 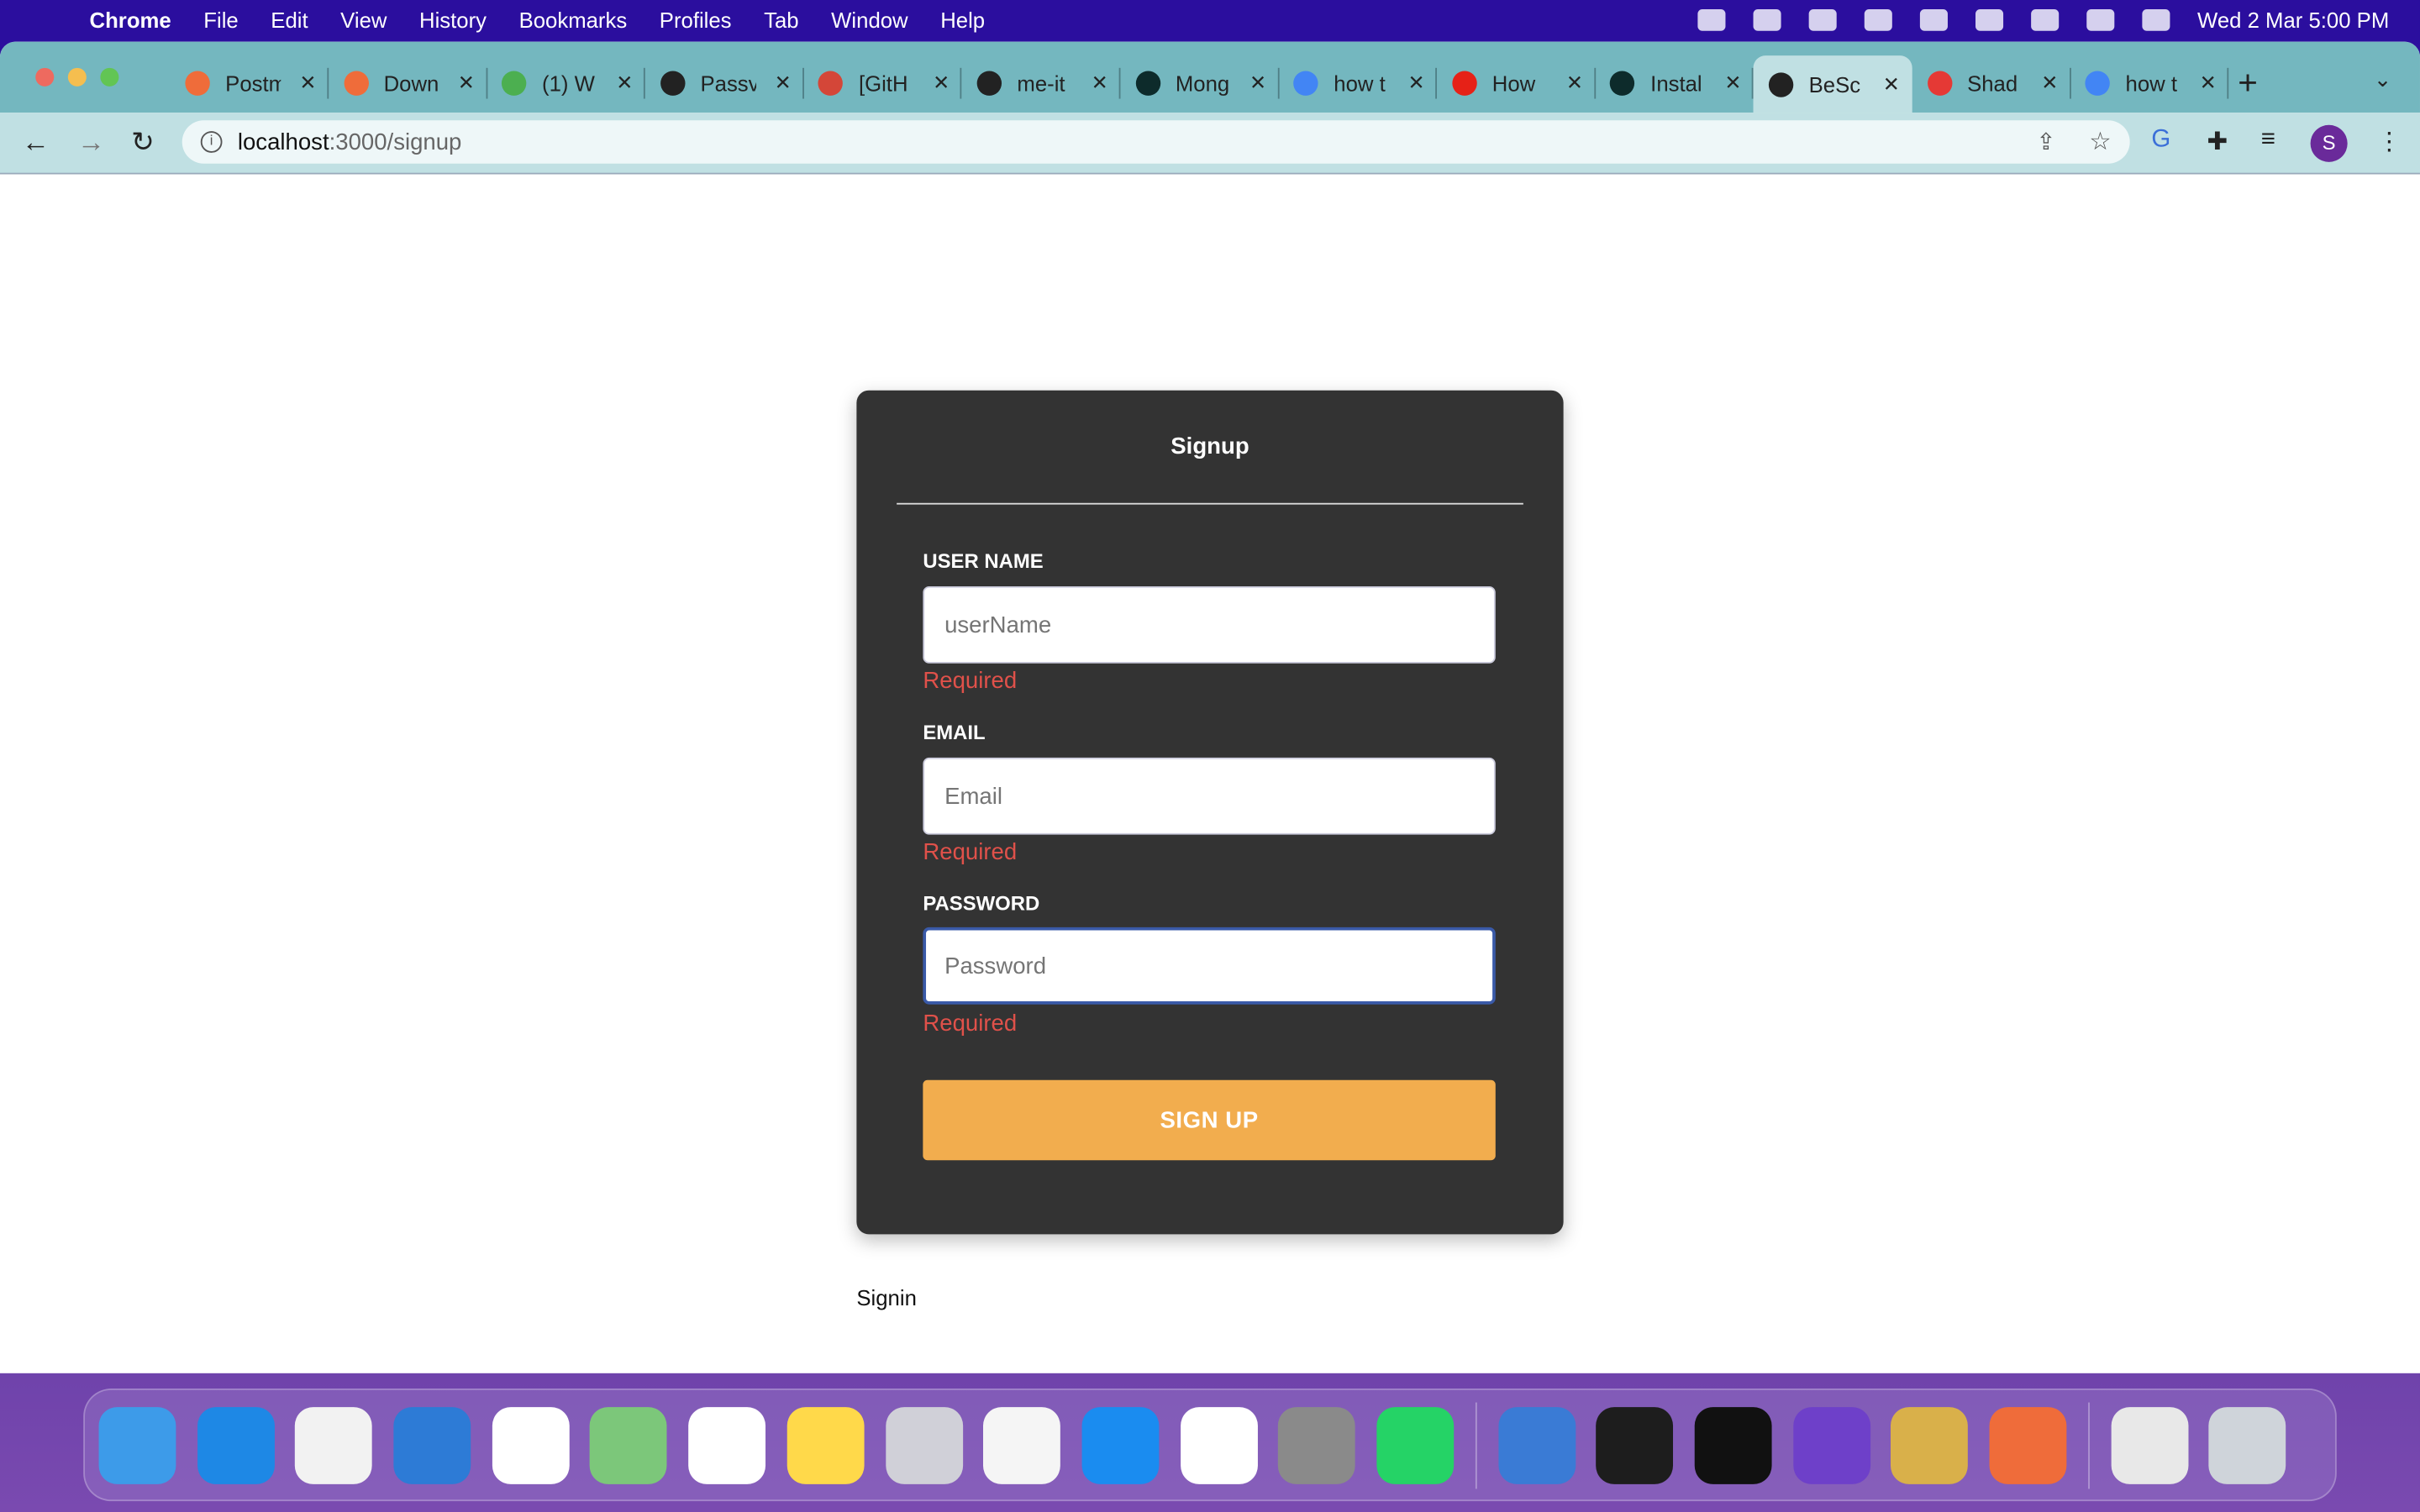 What do you see at coordinates (130, 20) in the screenshot?
I see `menu-app-name: Chrome` at bounding box center [130, 20].